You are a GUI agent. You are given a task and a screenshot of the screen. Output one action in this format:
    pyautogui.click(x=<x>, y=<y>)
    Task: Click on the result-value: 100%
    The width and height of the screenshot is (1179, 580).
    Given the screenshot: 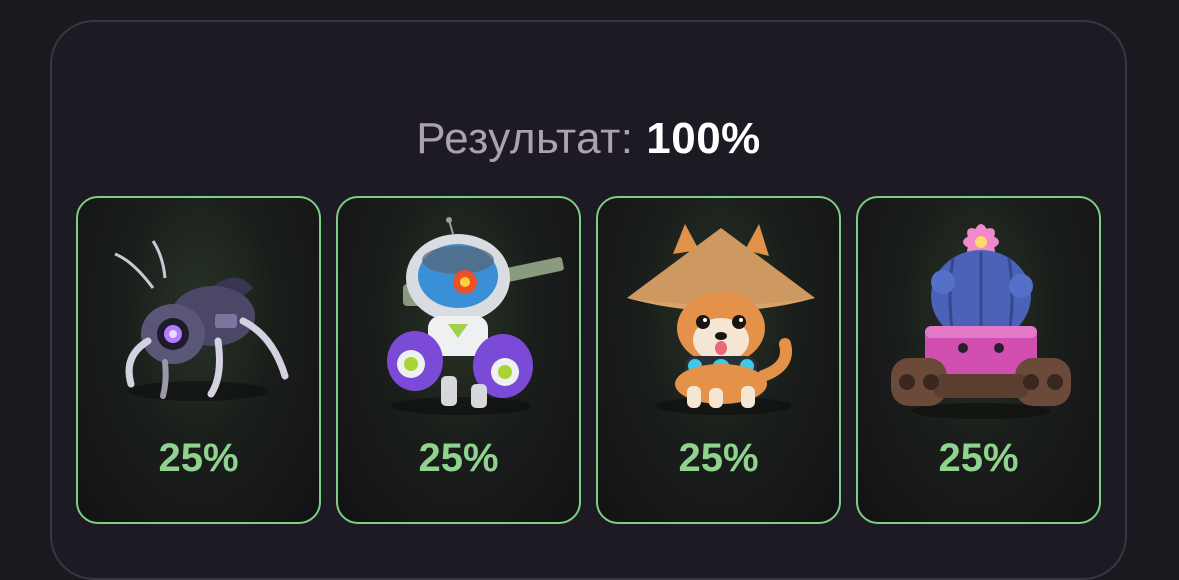 What is the action you would take?
    pyautogui.click(x=703, y=138)
    